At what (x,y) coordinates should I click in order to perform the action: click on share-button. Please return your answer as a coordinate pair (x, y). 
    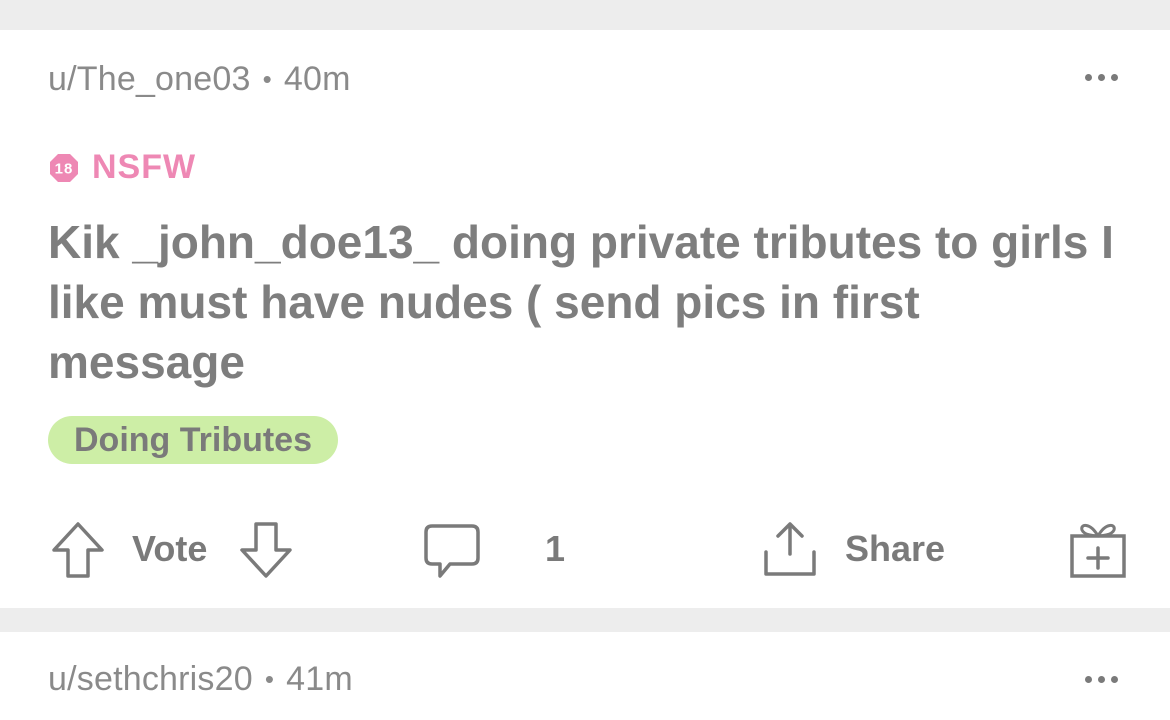
    Looking at the image, I should click on (790, 549).